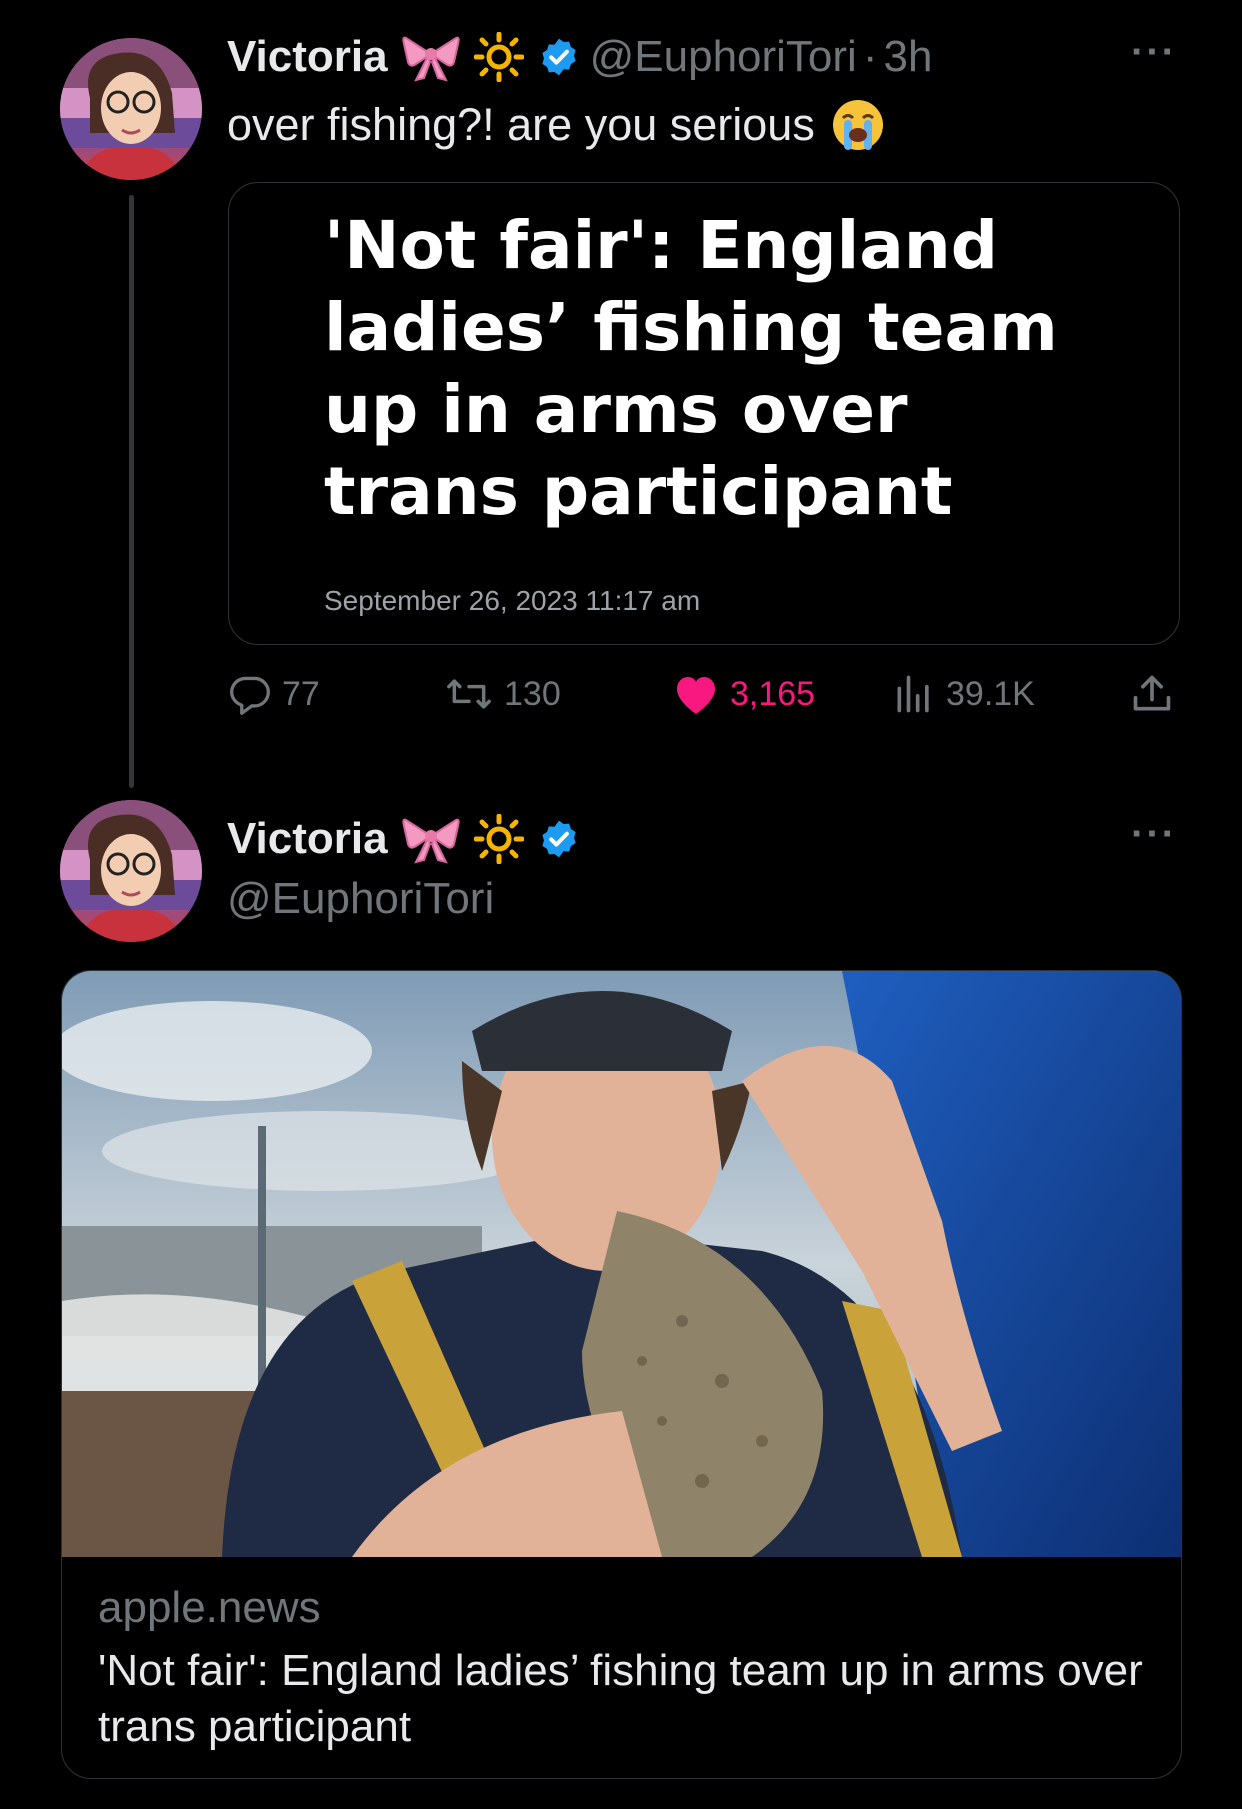 Image resolution: width=1242 pixels, height=1809 pixels. I want to click on tweet-header: Victoria @EuphoriTori · 3h, so click(579, 57).